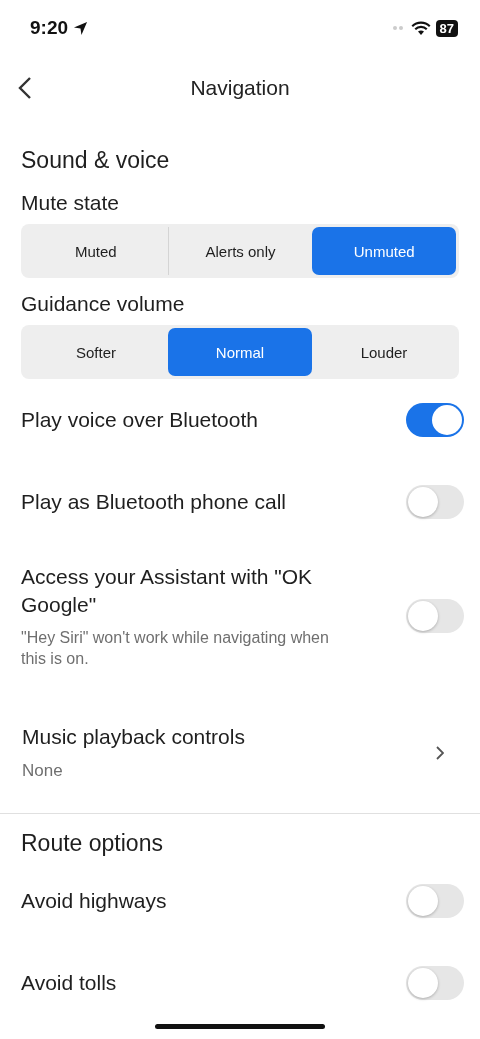 The image size is (480, 1039). I want to click on chevron-right-icon, so click(440, 753).